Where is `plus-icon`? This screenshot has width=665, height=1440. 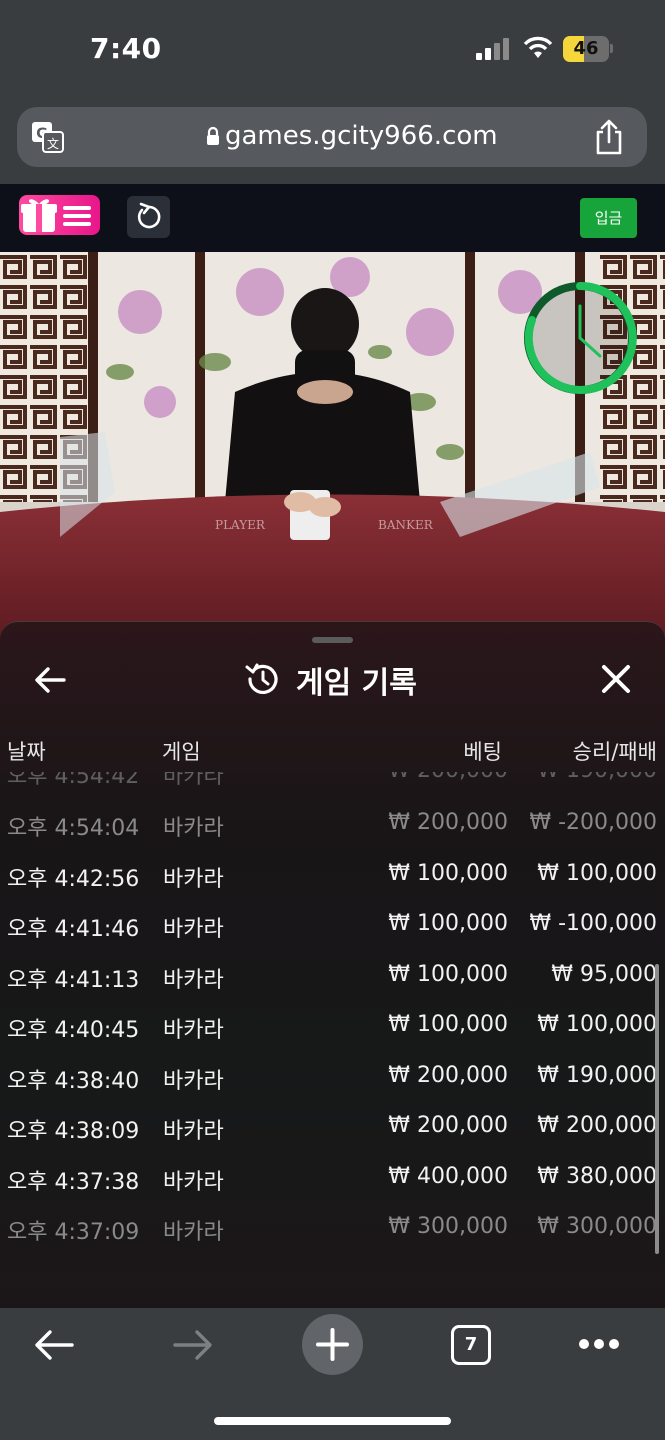 plus-icon is located at coordinates (332, 1344).